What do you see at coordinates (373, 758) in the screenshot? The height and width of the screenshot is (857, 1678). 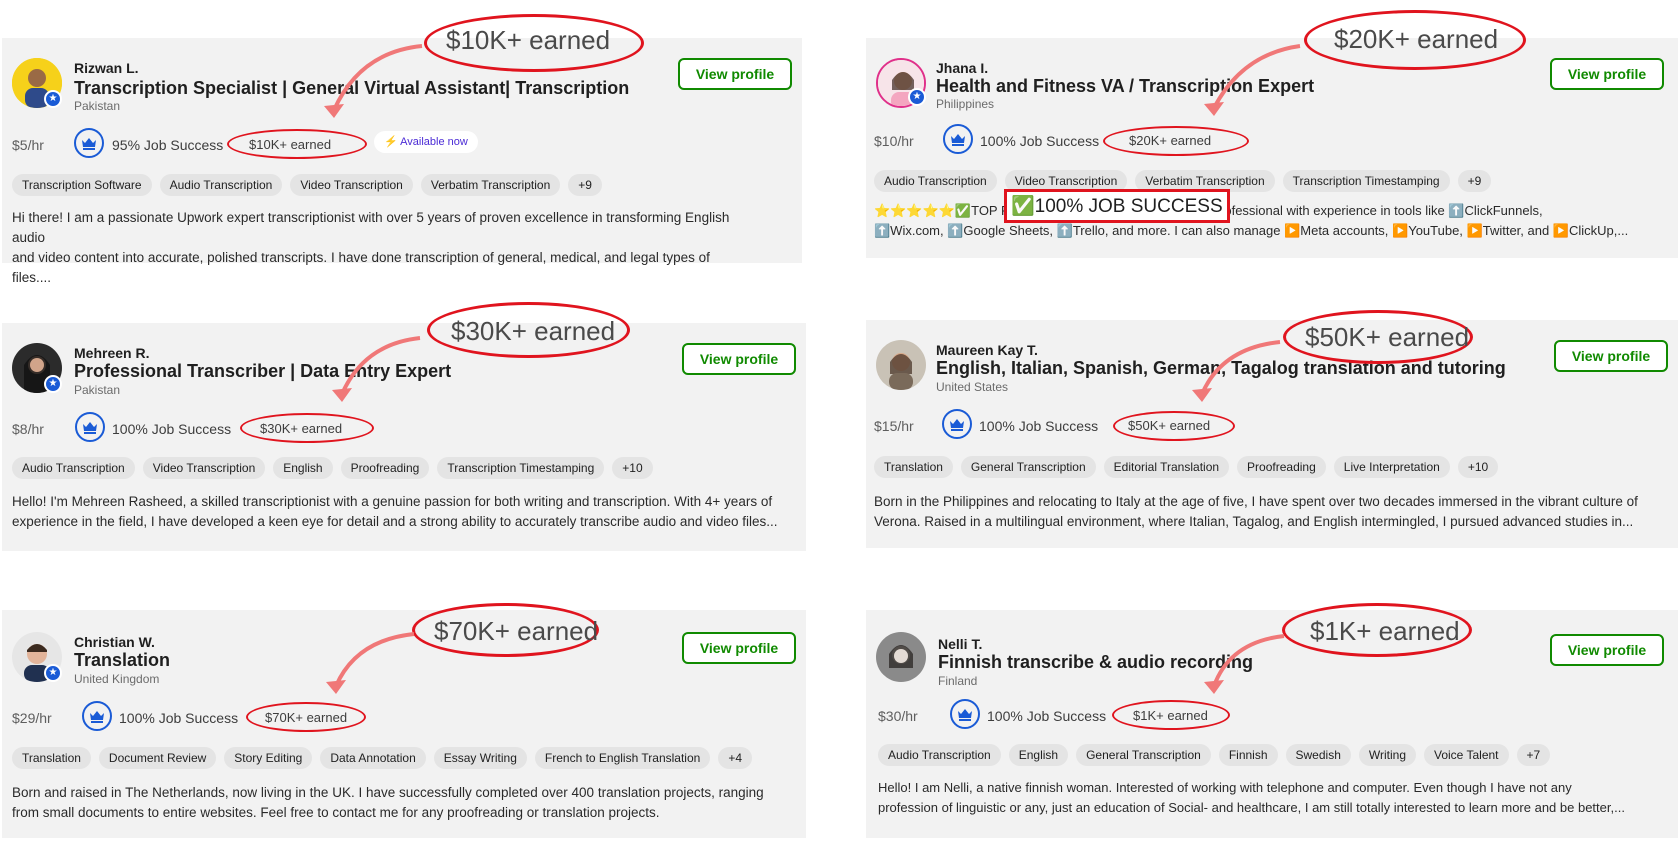 I see `skill-chip: Data Annotation` at bounding box center [373, 758].